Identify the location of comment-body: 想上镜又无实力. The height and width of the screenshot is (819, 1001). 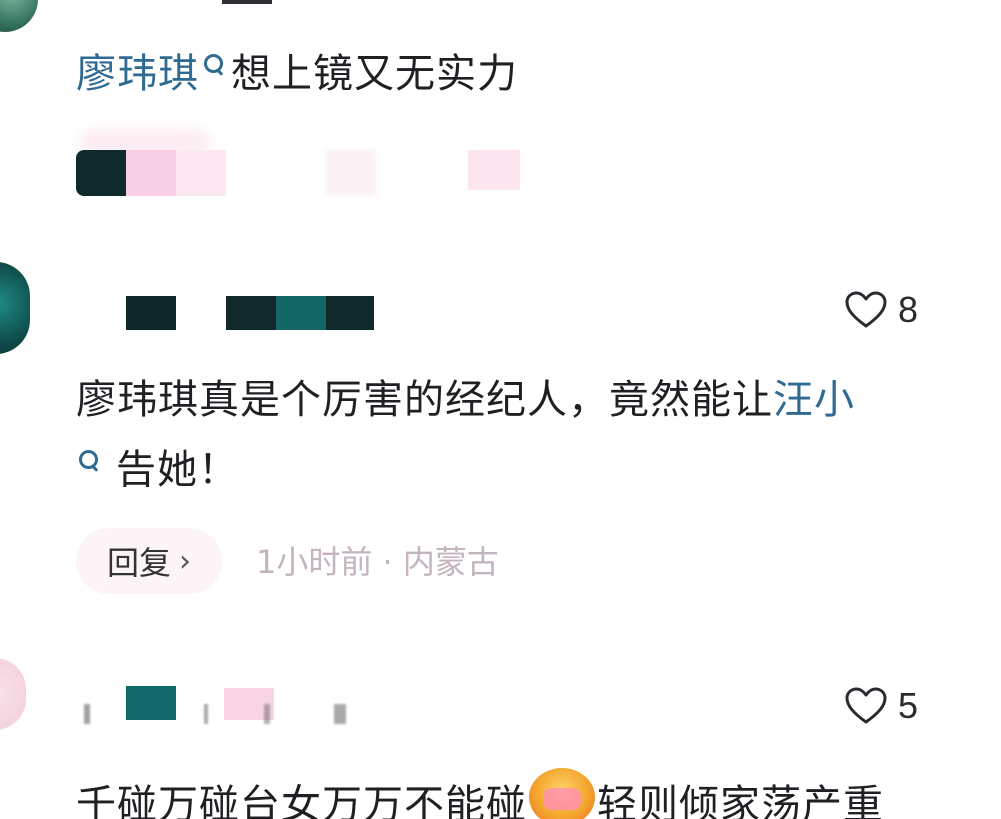
(374, 74).